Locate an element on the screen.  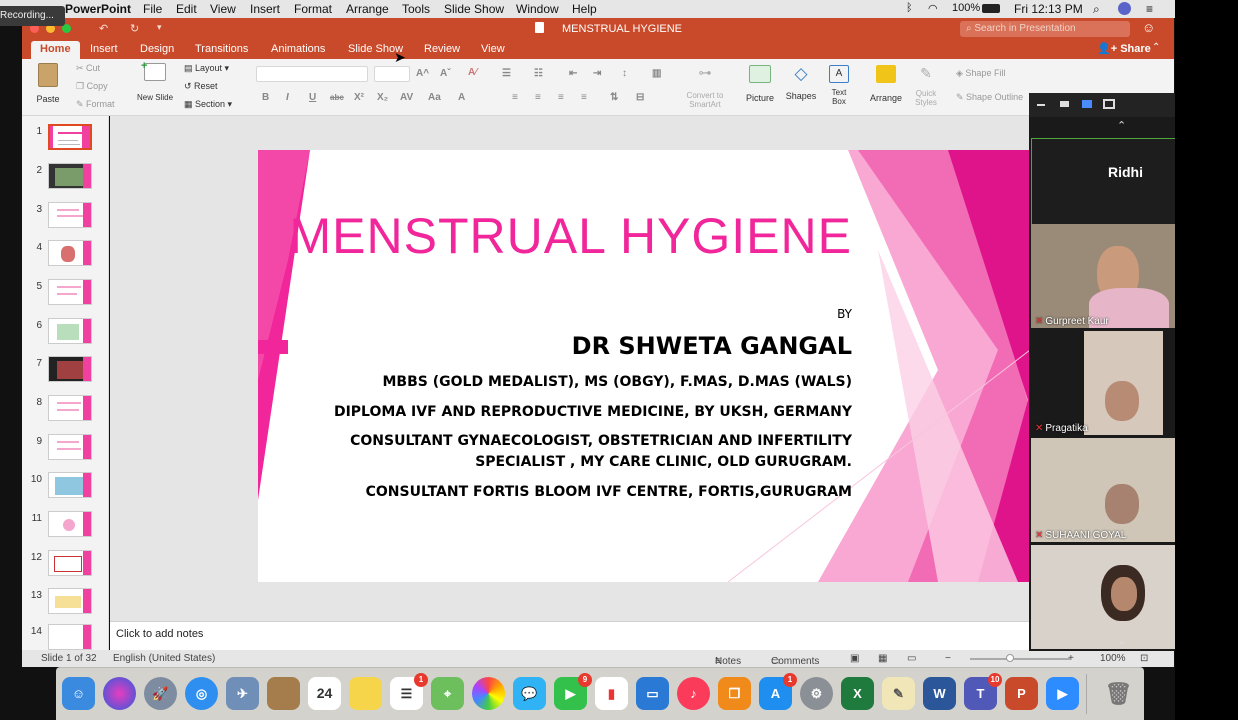
zoom-slider-handle is located at coordinates (1010, 658).